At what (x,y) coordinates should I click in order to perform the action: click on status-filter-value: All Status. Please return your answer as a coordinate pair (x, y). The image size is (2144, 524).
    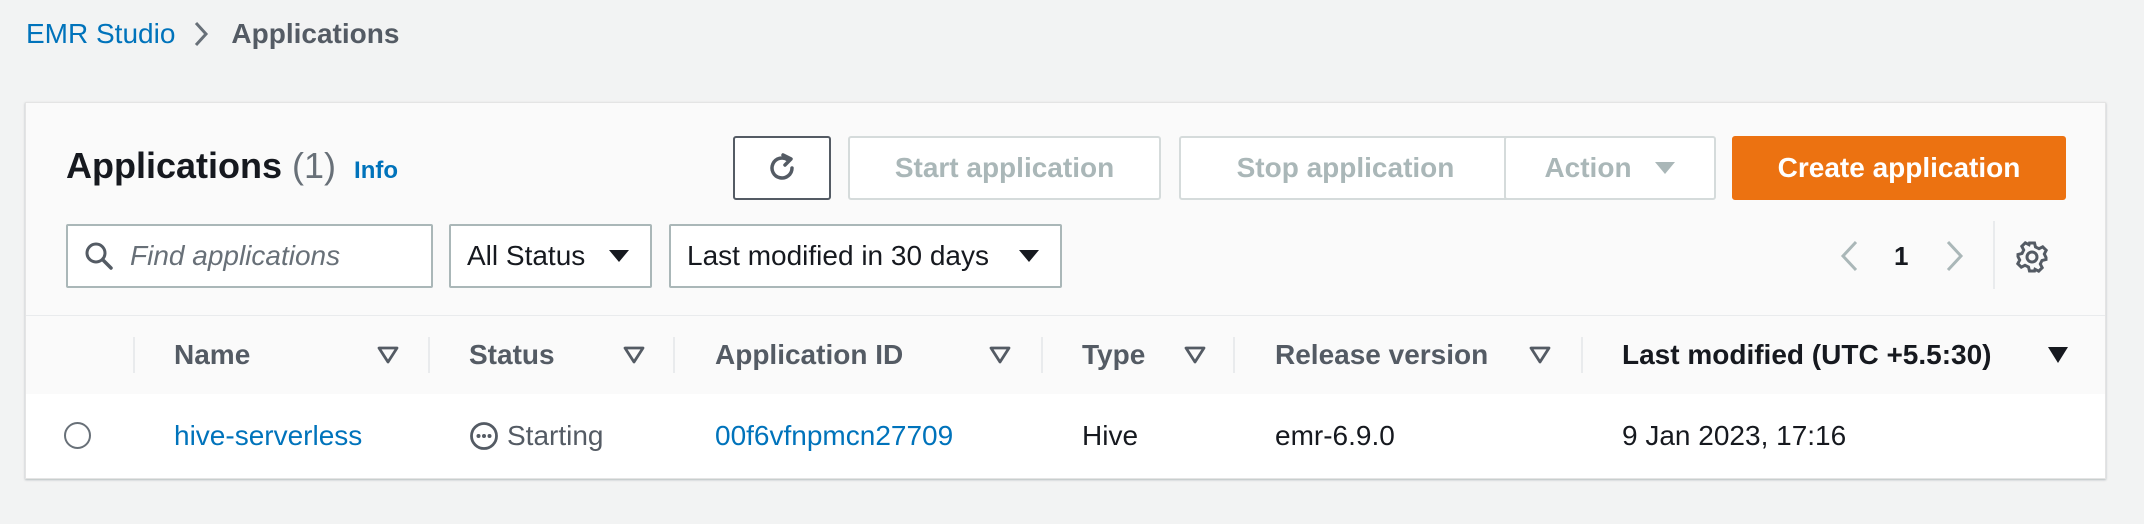
    Looking at the image, I should click on (526, 255).